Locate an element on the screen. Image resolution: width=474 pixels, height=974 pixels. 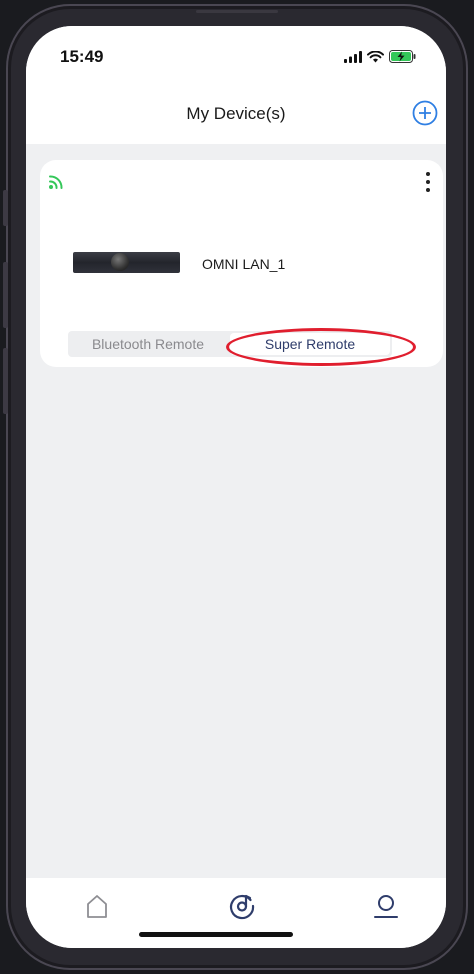
battery-charging-icon is located at coordinates (402, 56).